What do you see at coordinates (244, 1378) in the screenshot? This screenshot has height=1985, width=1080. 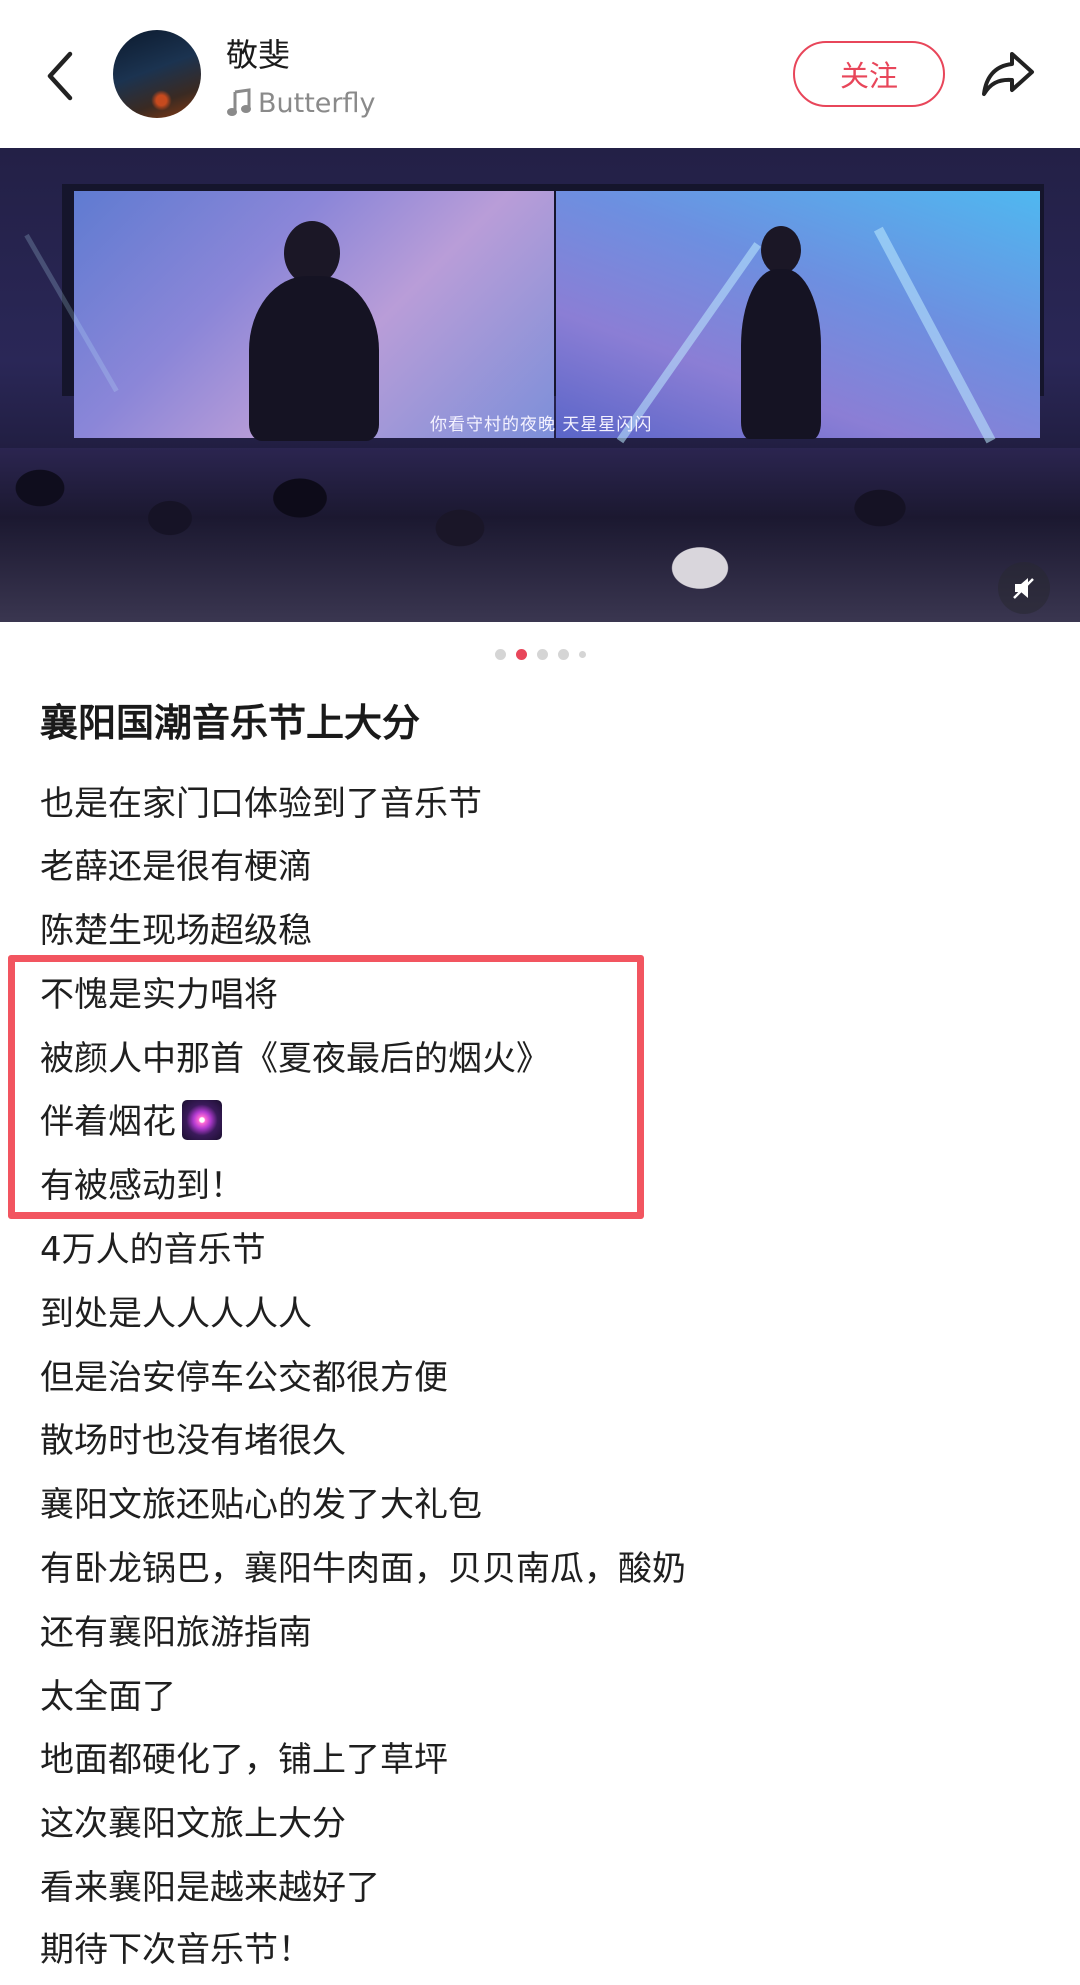 I see `post-line: 但是治安停车公交都很方便` at bounding box center [244, 1378].